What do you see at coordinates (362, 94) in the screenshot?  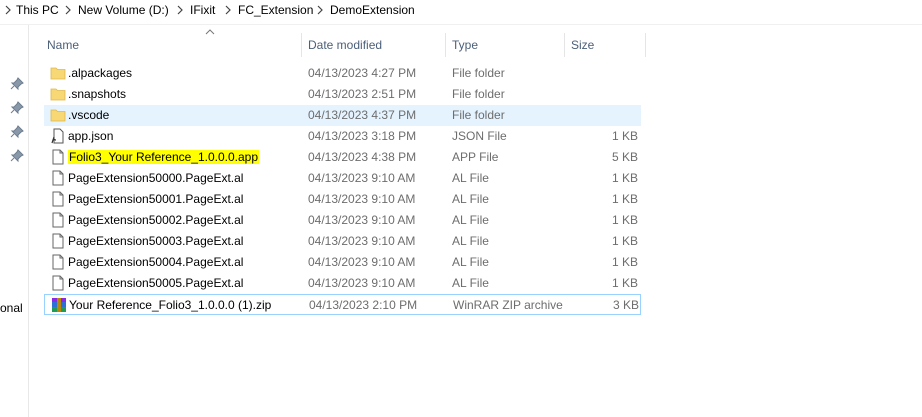 I see `file-date: 04/13/2023 2:51 PM` at bounding box center [362, 94].